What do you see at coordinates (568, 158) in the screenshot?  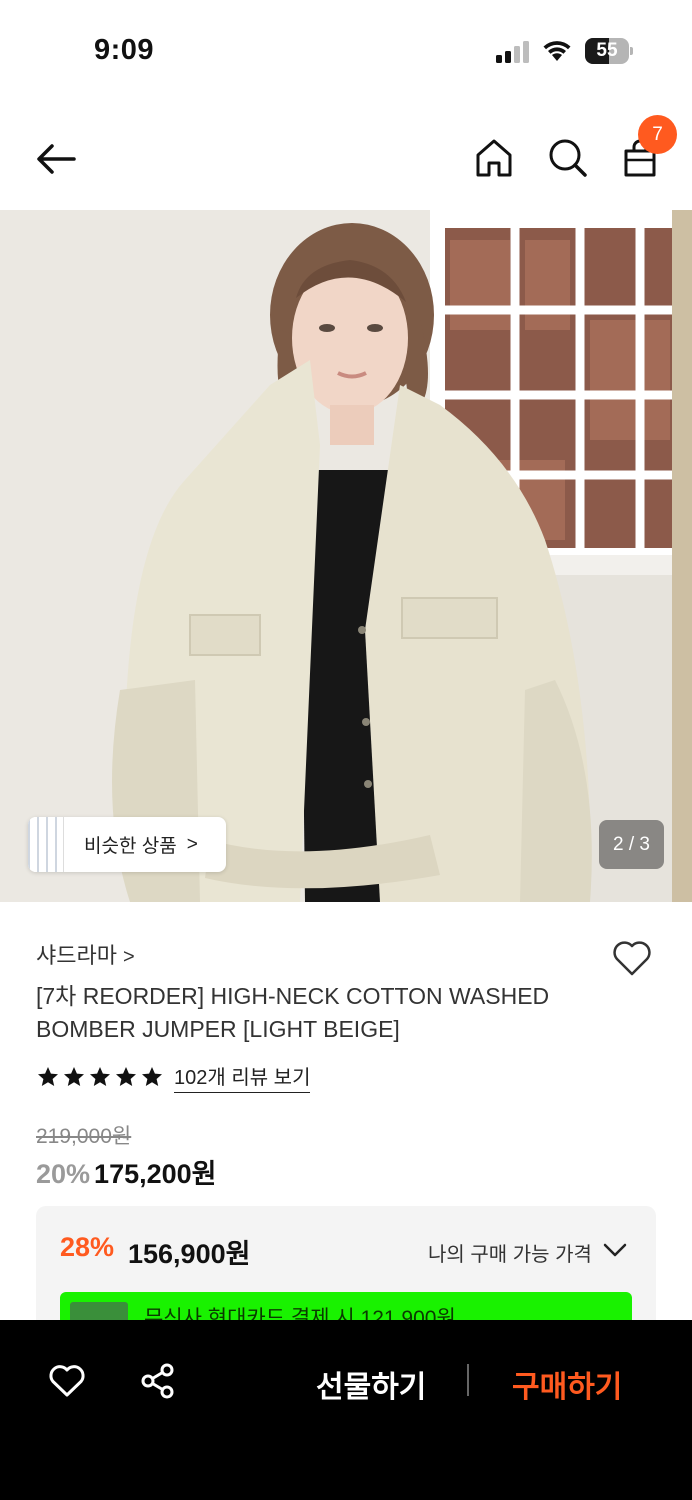 I see `search-icon` at bounding box center [568, 158].